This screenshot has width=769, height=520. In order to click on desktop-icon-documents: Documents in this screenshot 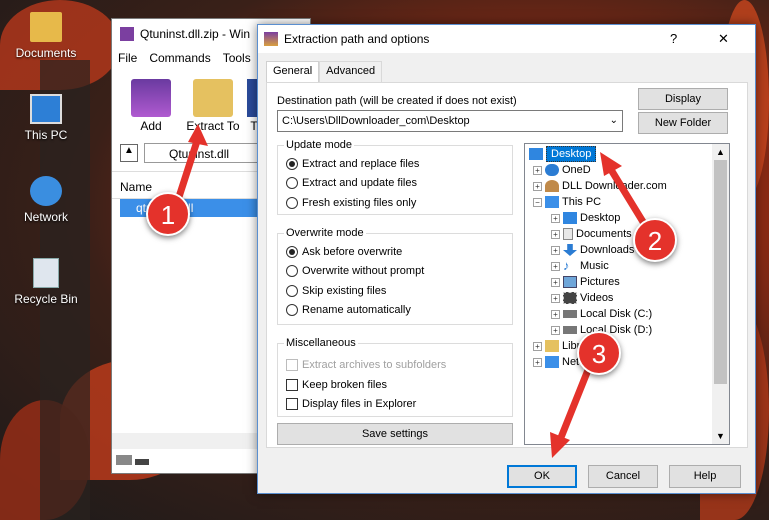, I will do `click(46, 36)`.